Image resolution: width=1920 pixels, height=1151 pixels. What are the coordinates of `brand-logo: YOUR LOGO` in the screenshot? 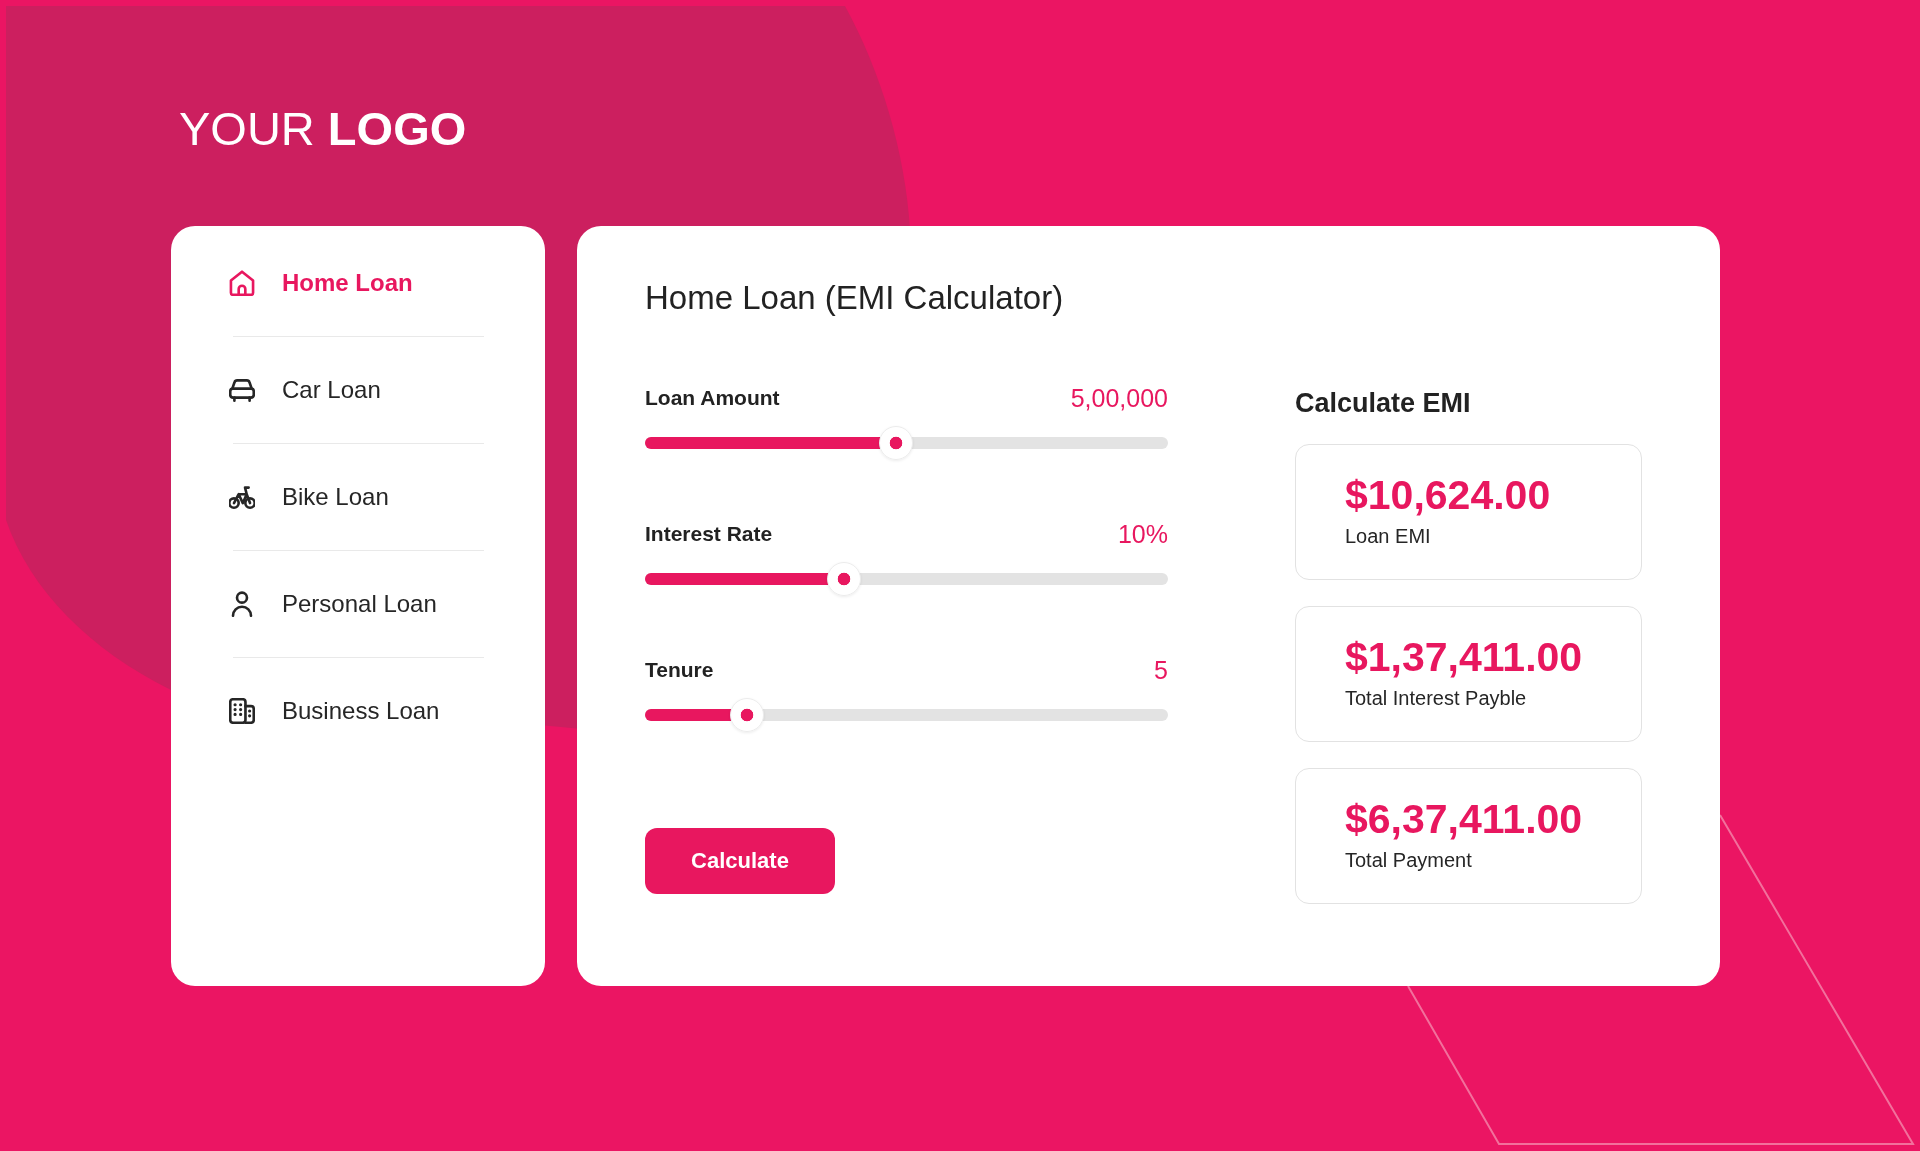 It's located at (323, 128).